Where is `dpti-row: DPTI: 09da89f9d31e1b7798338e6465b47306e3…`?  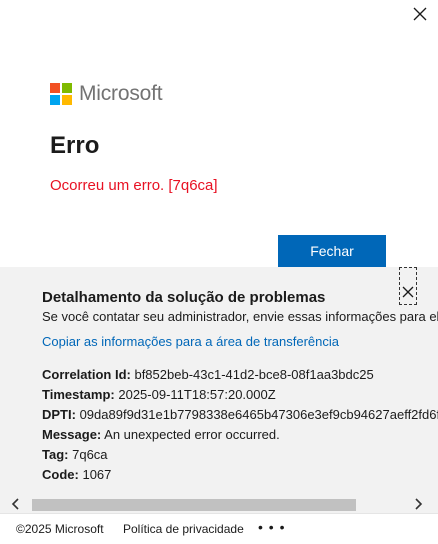
dpti-row: DPTI: 09da89f9d31e1b7798338e6465b47306e3… is located at coordinates (240, 415).